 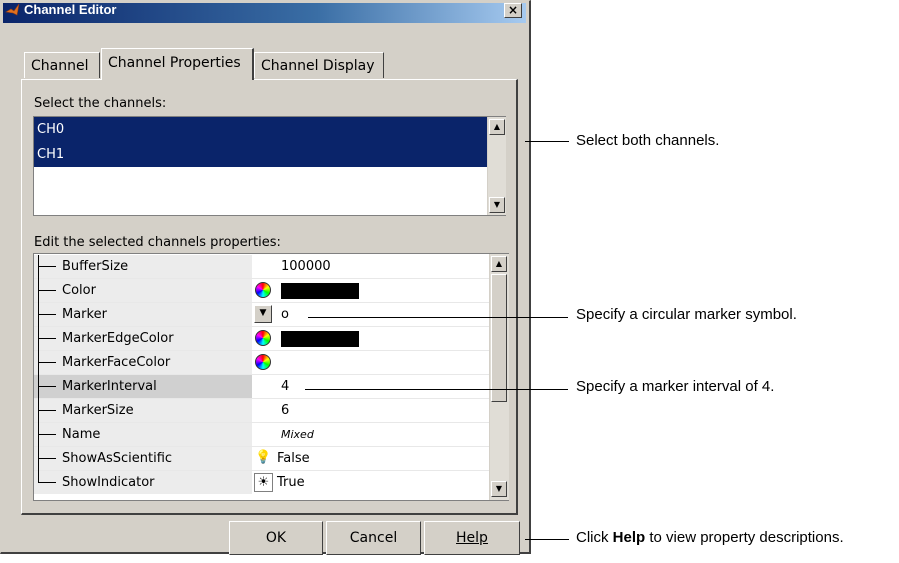 I want to click on property-value: False, so click(x=293, y=459).